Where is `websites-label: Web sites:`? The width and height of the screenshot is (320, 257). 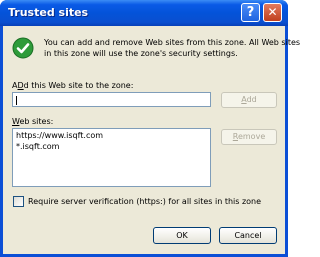 websites-label: Web sites: is located at coordinates (33, 121).